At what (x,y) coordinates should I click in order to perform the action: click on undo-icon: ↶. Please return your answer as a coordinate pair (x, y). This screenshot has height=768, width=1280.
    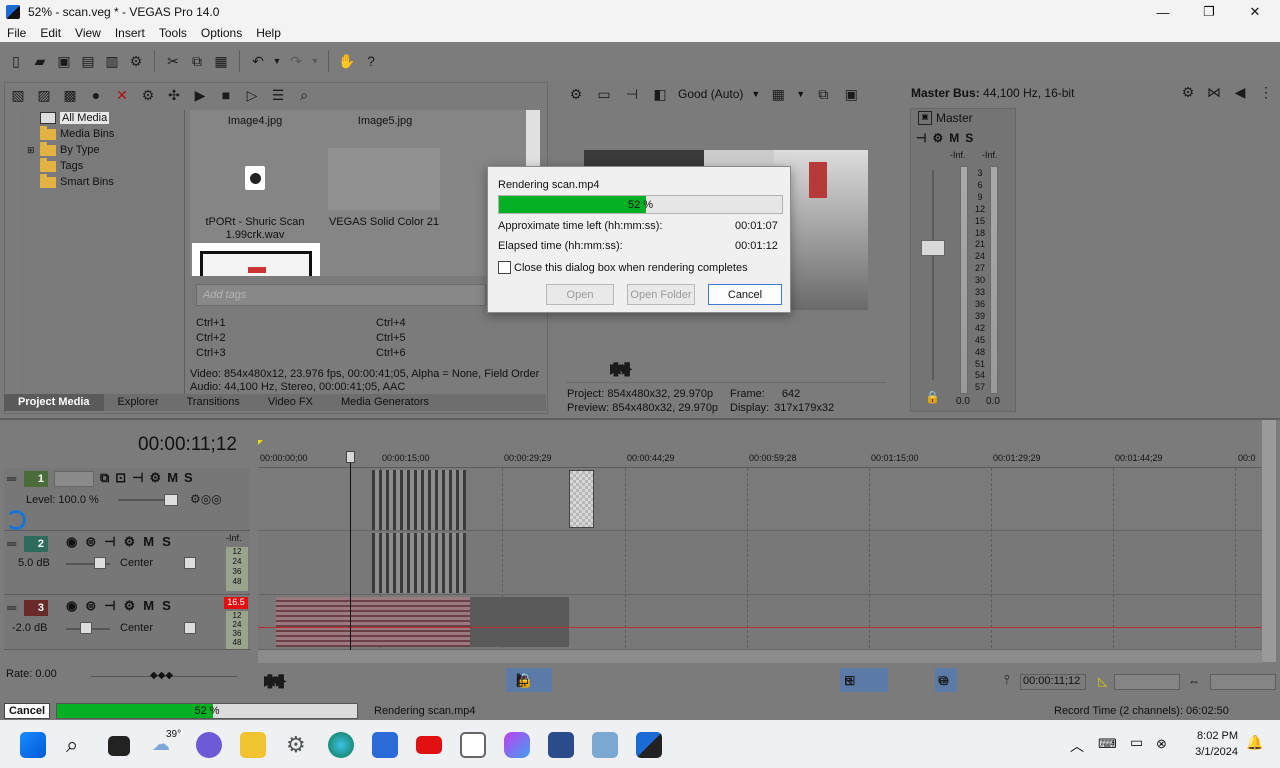
    Looking at the image, I should click on (258, 61).